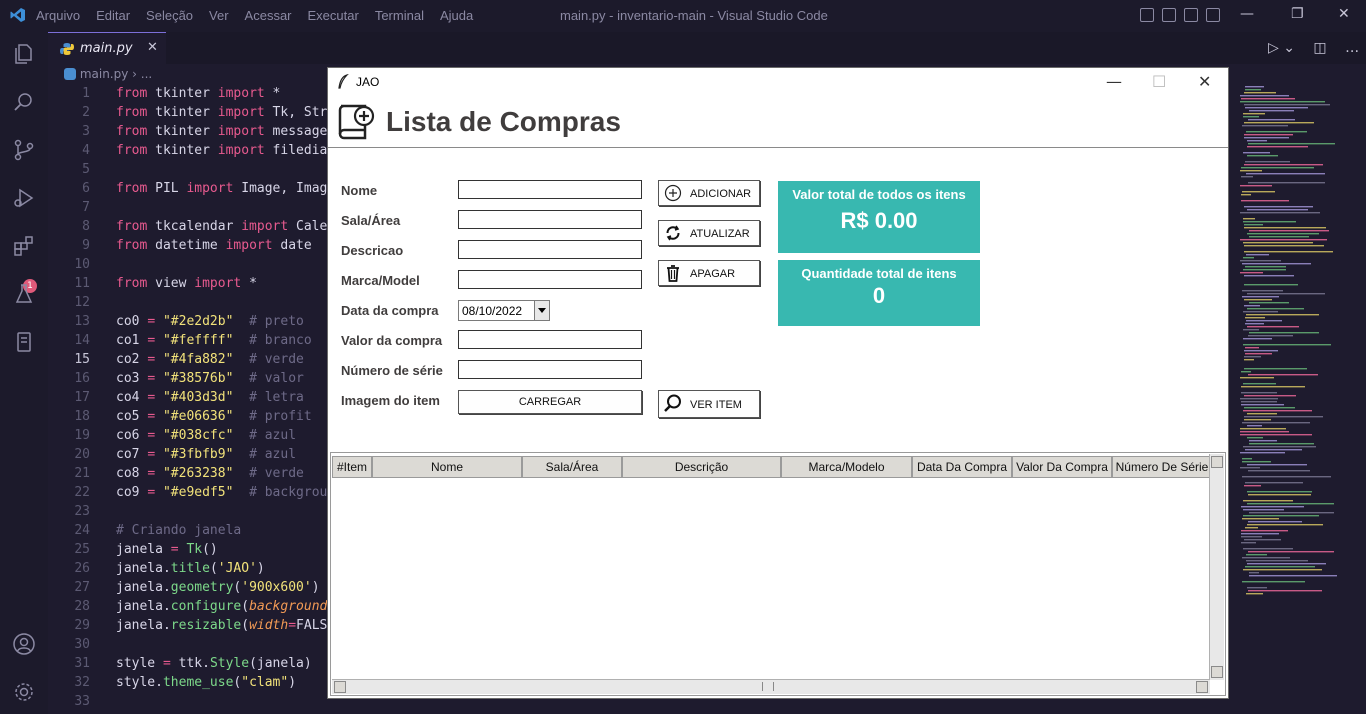 The image size is (1366, 714). Describe the element at coordinates (340, 687) in the screenshot. I see `scroll-left-arrow-icon` at that location.